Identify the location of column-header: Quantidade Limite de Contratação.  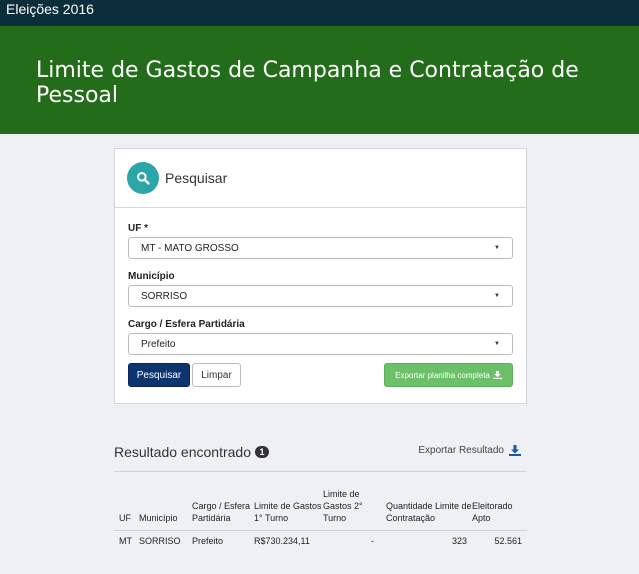
(429, 509).